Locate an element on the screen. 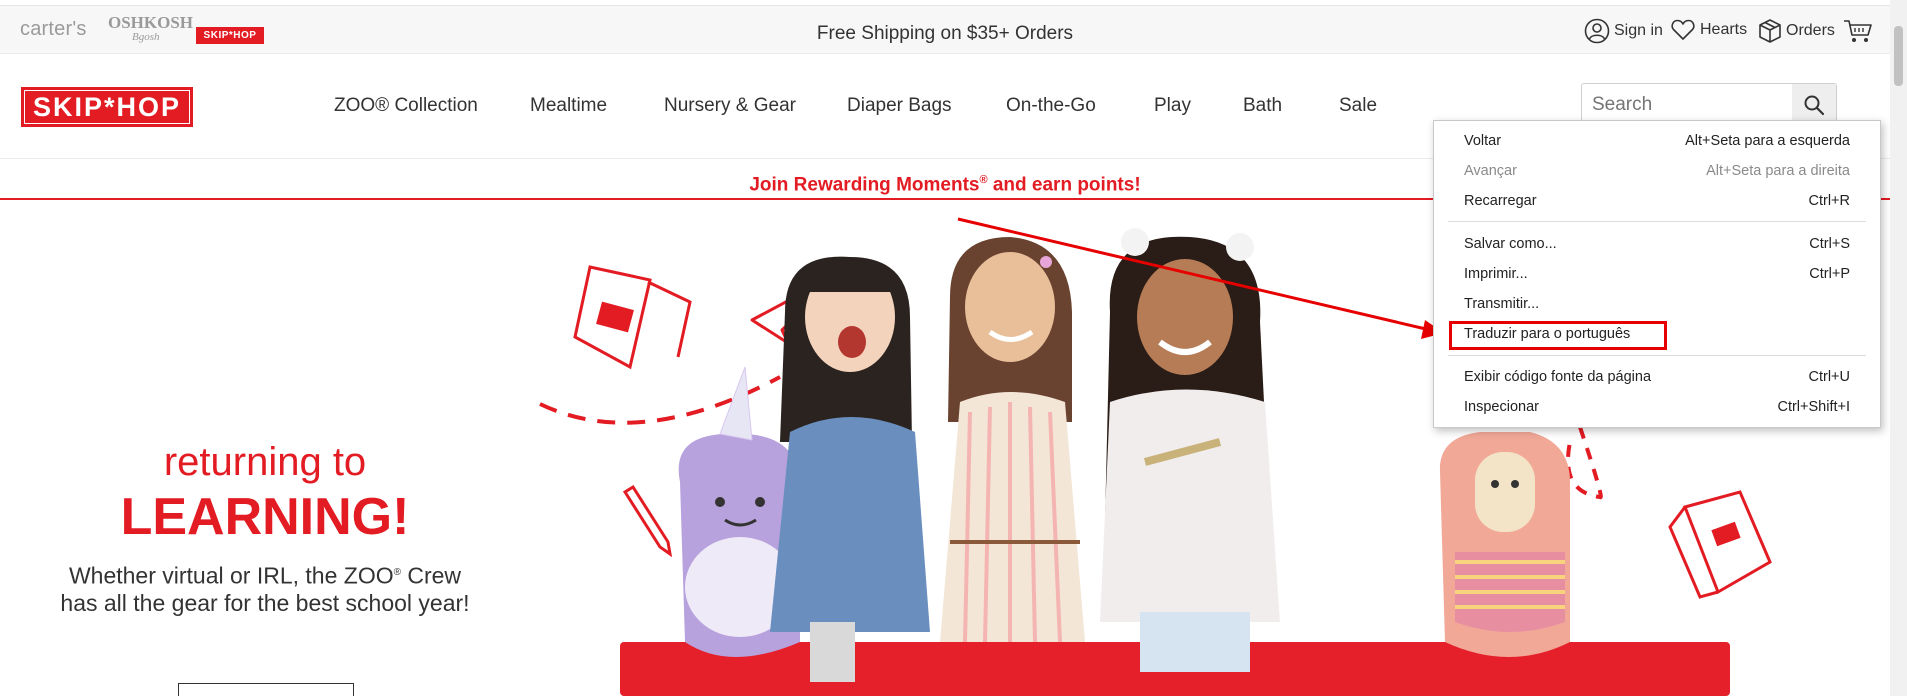 The width and height of the screenshot is (1907, 696). menu-shortcut: Ctrl+S is located at coordinates (1829, 244).